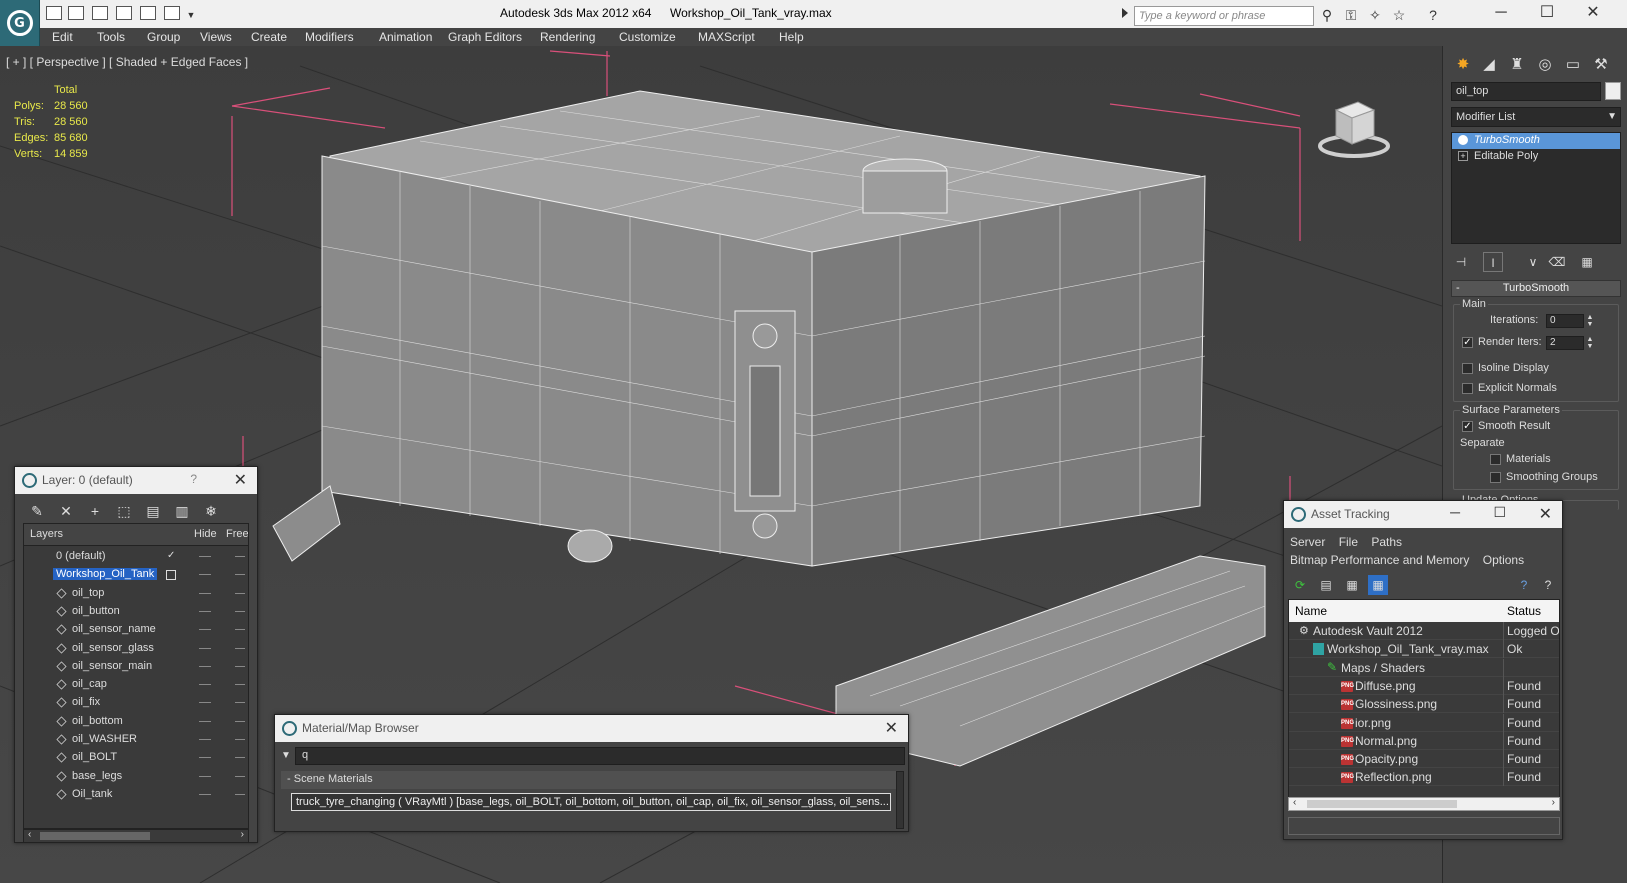 This screenshot has width=1627, height=883. Describe the element at coordinates (1463, 140) in the screenshot. I see `lightbulb-icon` at that location.